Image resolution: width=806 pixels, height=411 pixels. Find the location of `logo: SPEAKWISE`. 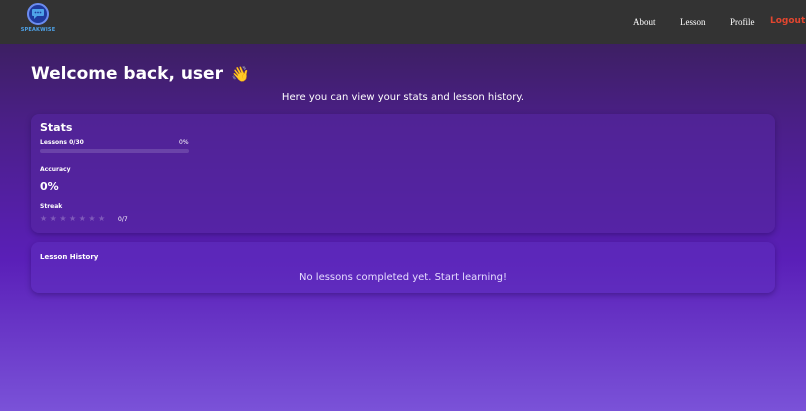

logo: SPEAKWISE is located at coordinates (38, 21).